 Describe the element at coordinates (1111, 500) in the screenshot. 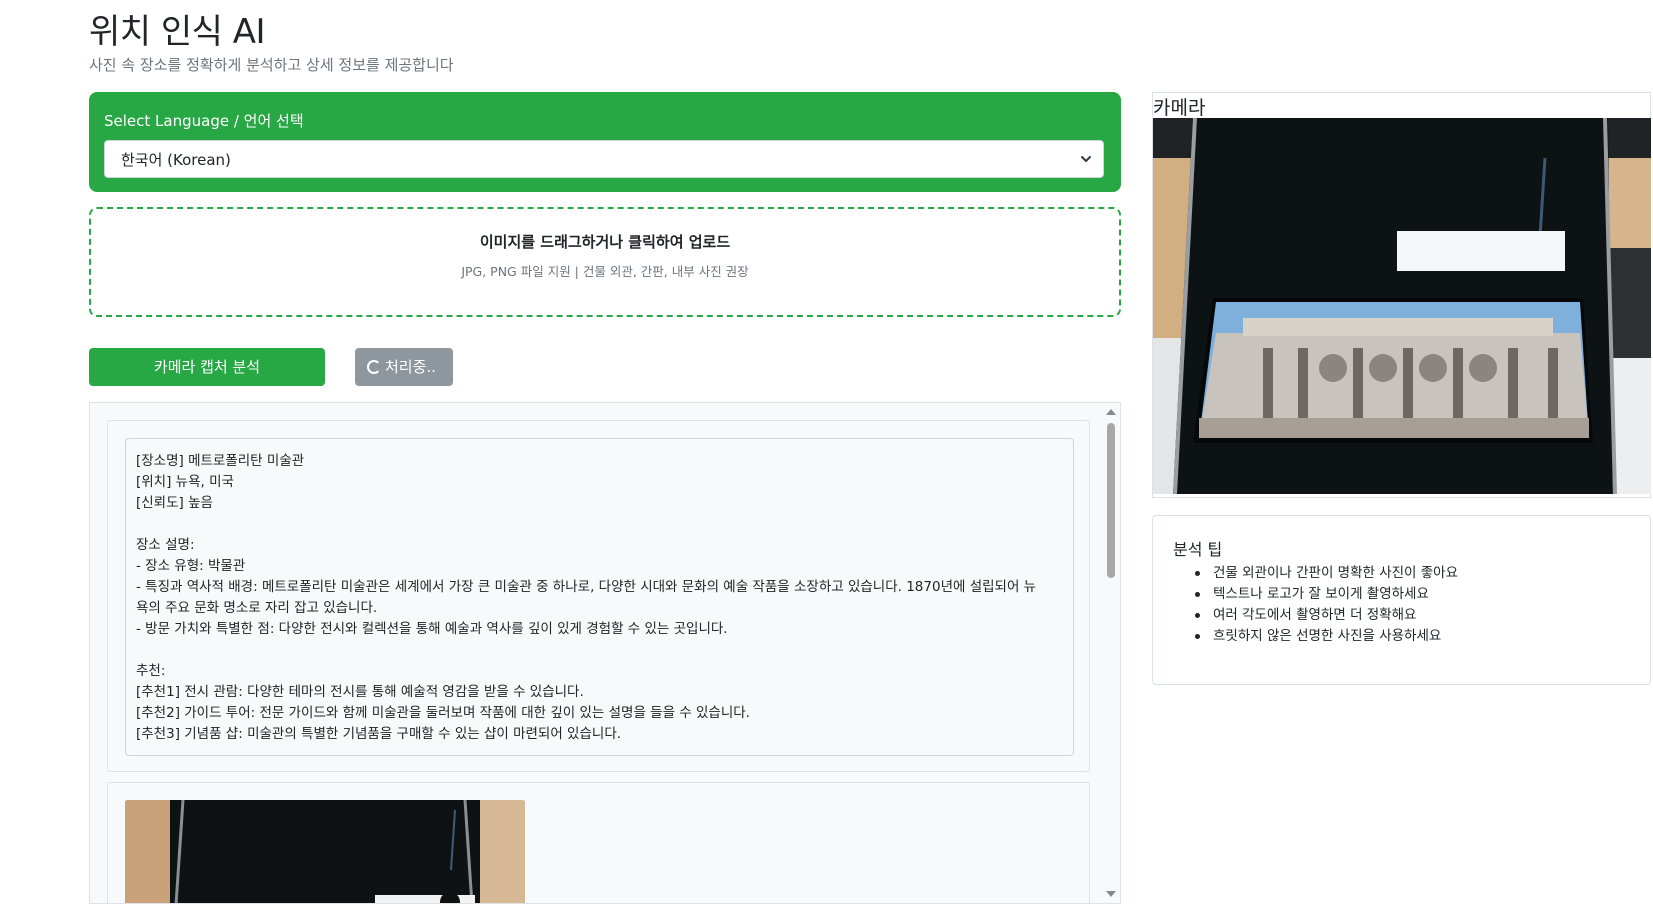

I see `scroll-thumb` at that location.